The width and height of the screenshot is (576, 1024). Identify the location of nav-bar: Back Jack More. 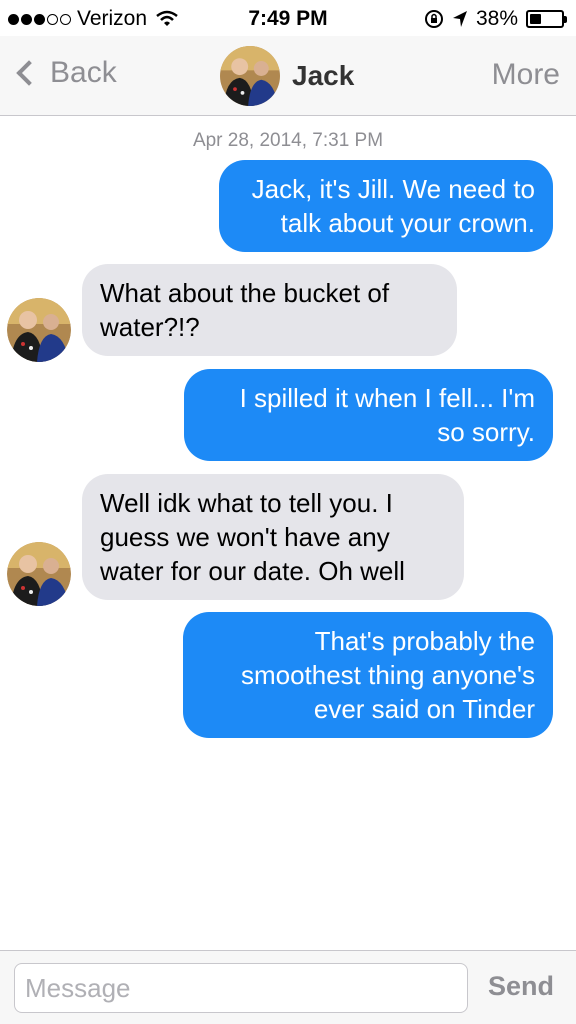
(288, 76).